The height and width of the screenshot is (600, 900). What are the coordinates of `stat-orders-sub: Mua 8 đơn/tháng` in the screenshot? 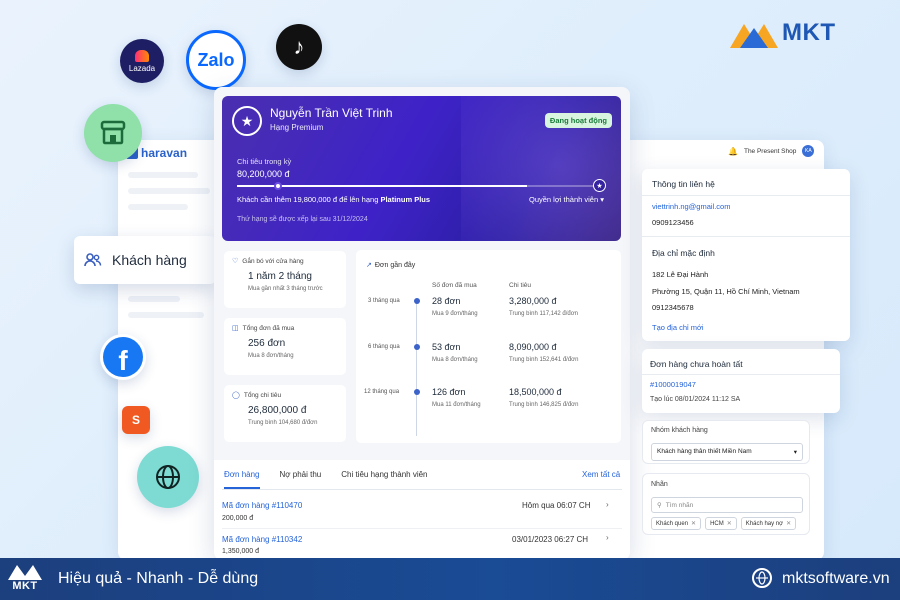 It's located at (271, 356).